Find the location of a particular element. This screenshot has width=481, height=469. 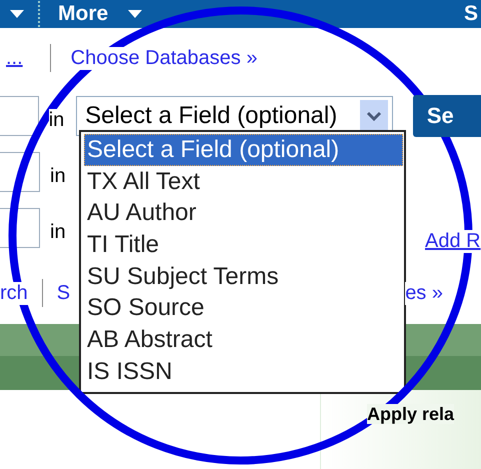

dropdown-option: TX All Text is located at coordinates (244, 182).